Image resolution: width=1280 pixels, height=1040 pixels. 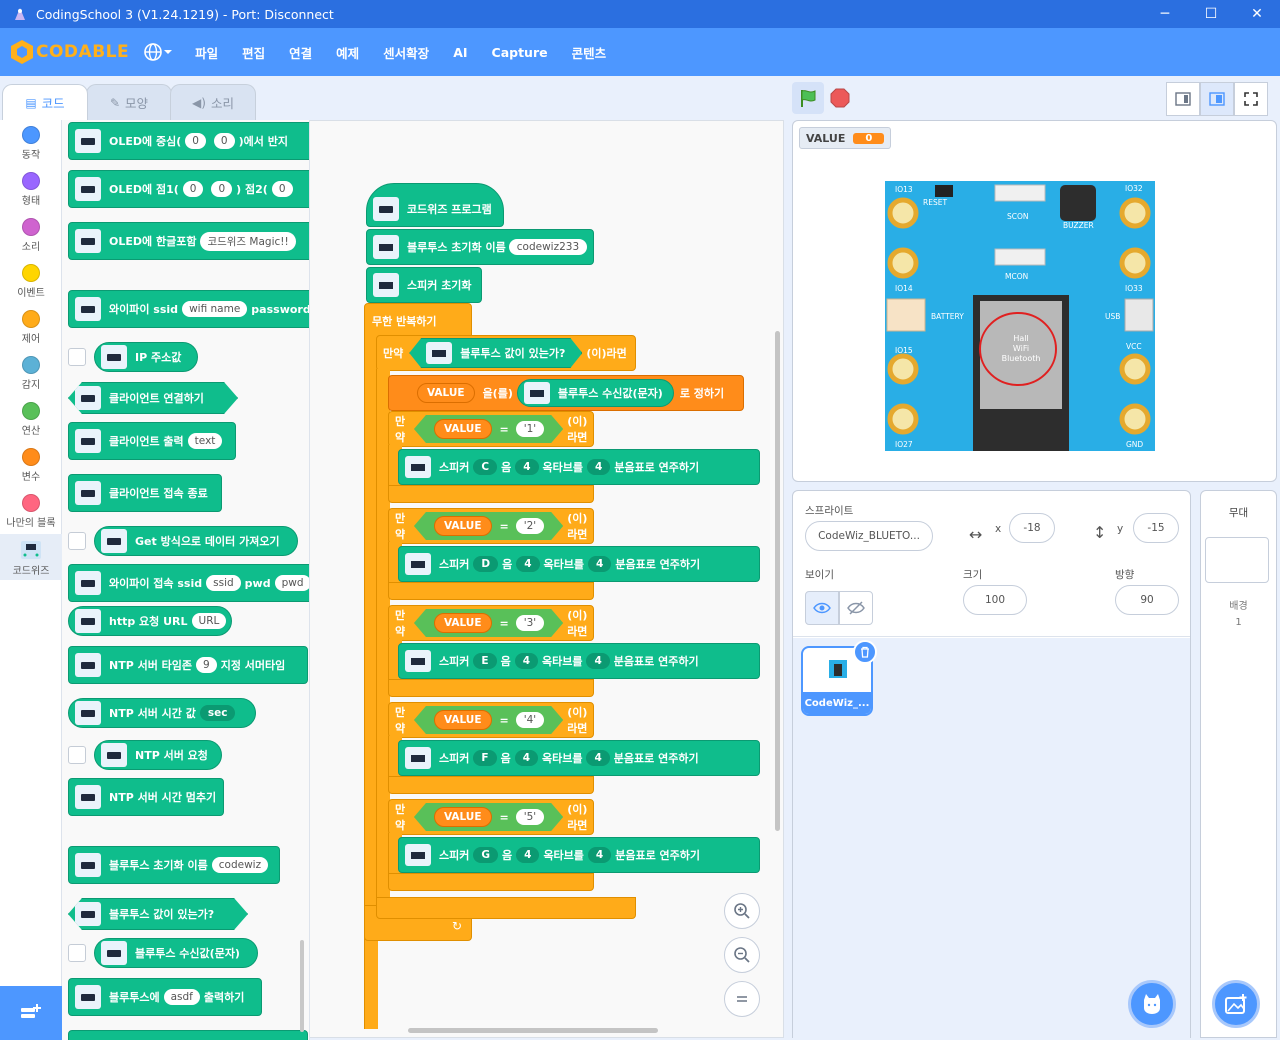 I want to click on add-extension-button, so click(x=31, y=1013).